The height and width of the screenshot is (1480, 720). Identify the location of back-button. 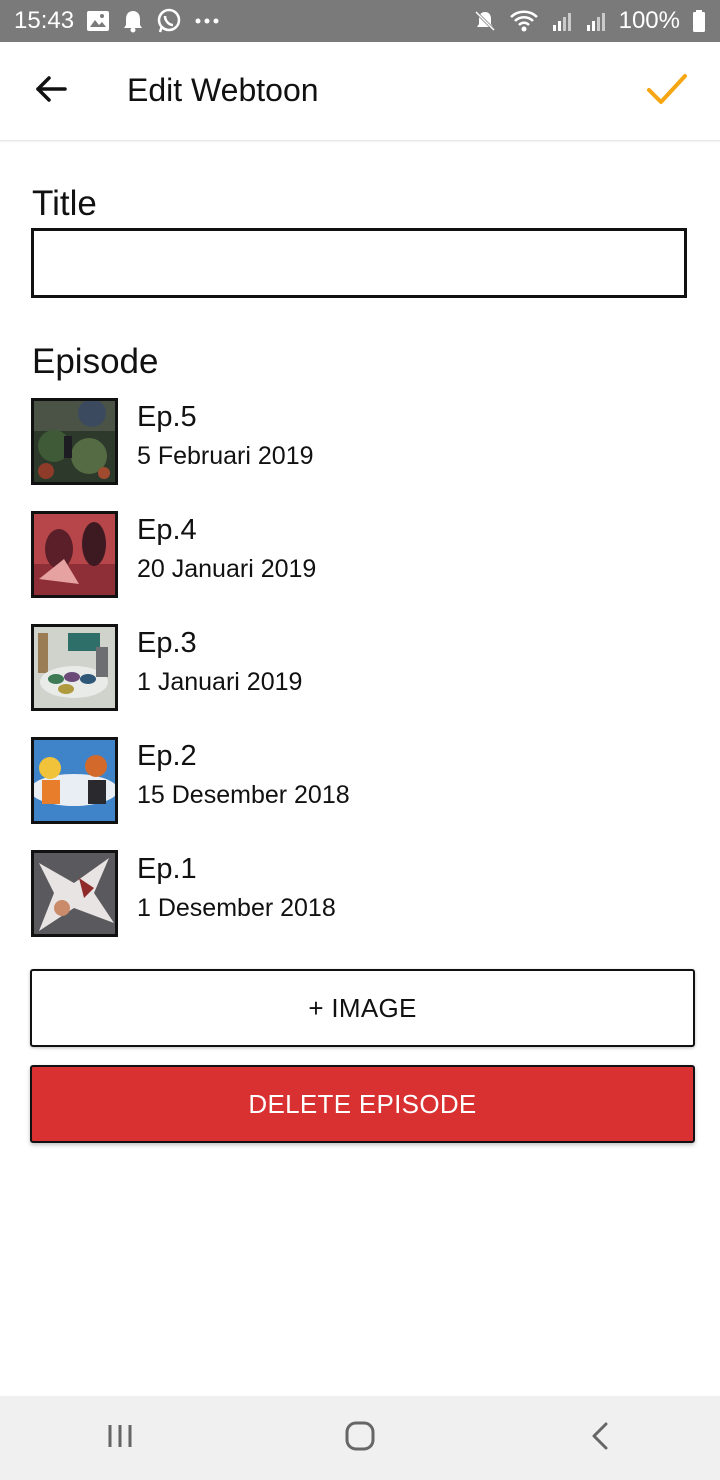
(51, 91).